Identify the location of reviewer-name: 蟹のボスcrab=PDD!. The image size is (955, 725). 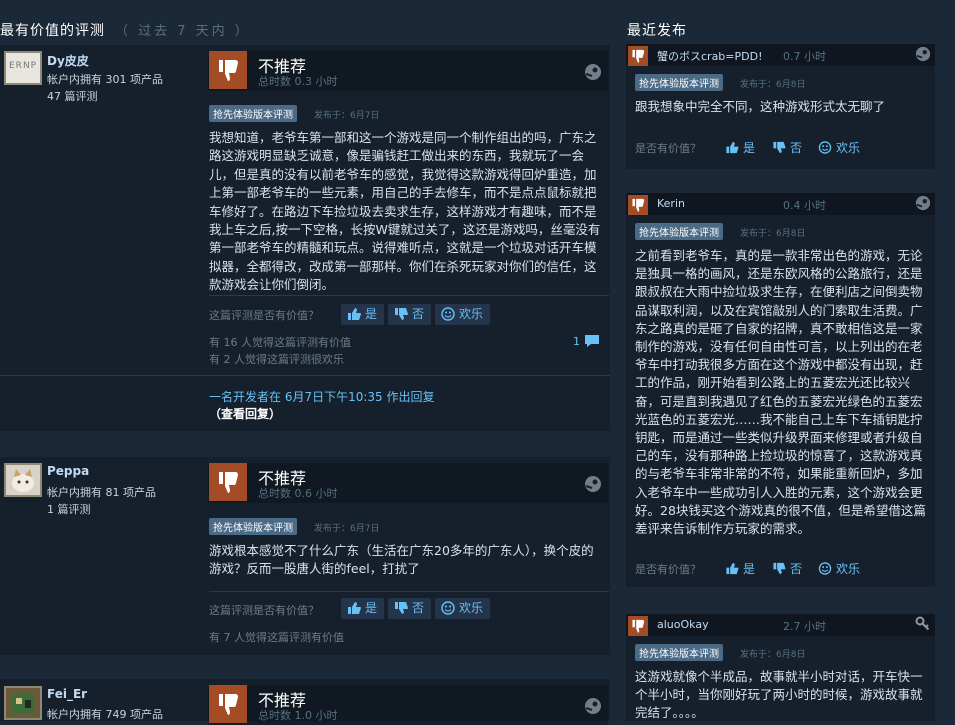
(710, 56).